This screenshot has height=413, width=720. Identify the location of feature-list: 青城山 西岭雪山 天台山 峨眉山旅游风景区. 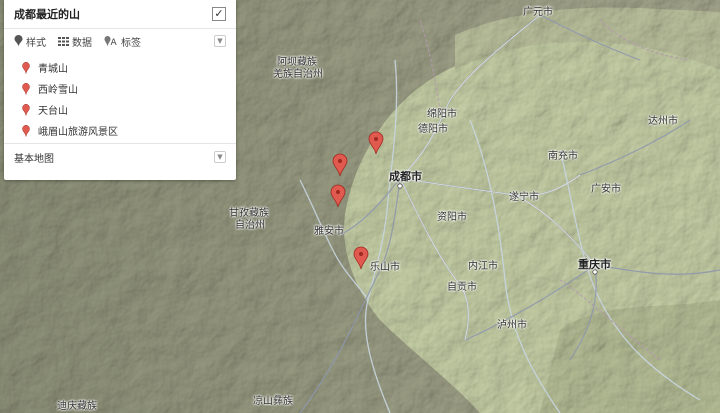
(120, 98).